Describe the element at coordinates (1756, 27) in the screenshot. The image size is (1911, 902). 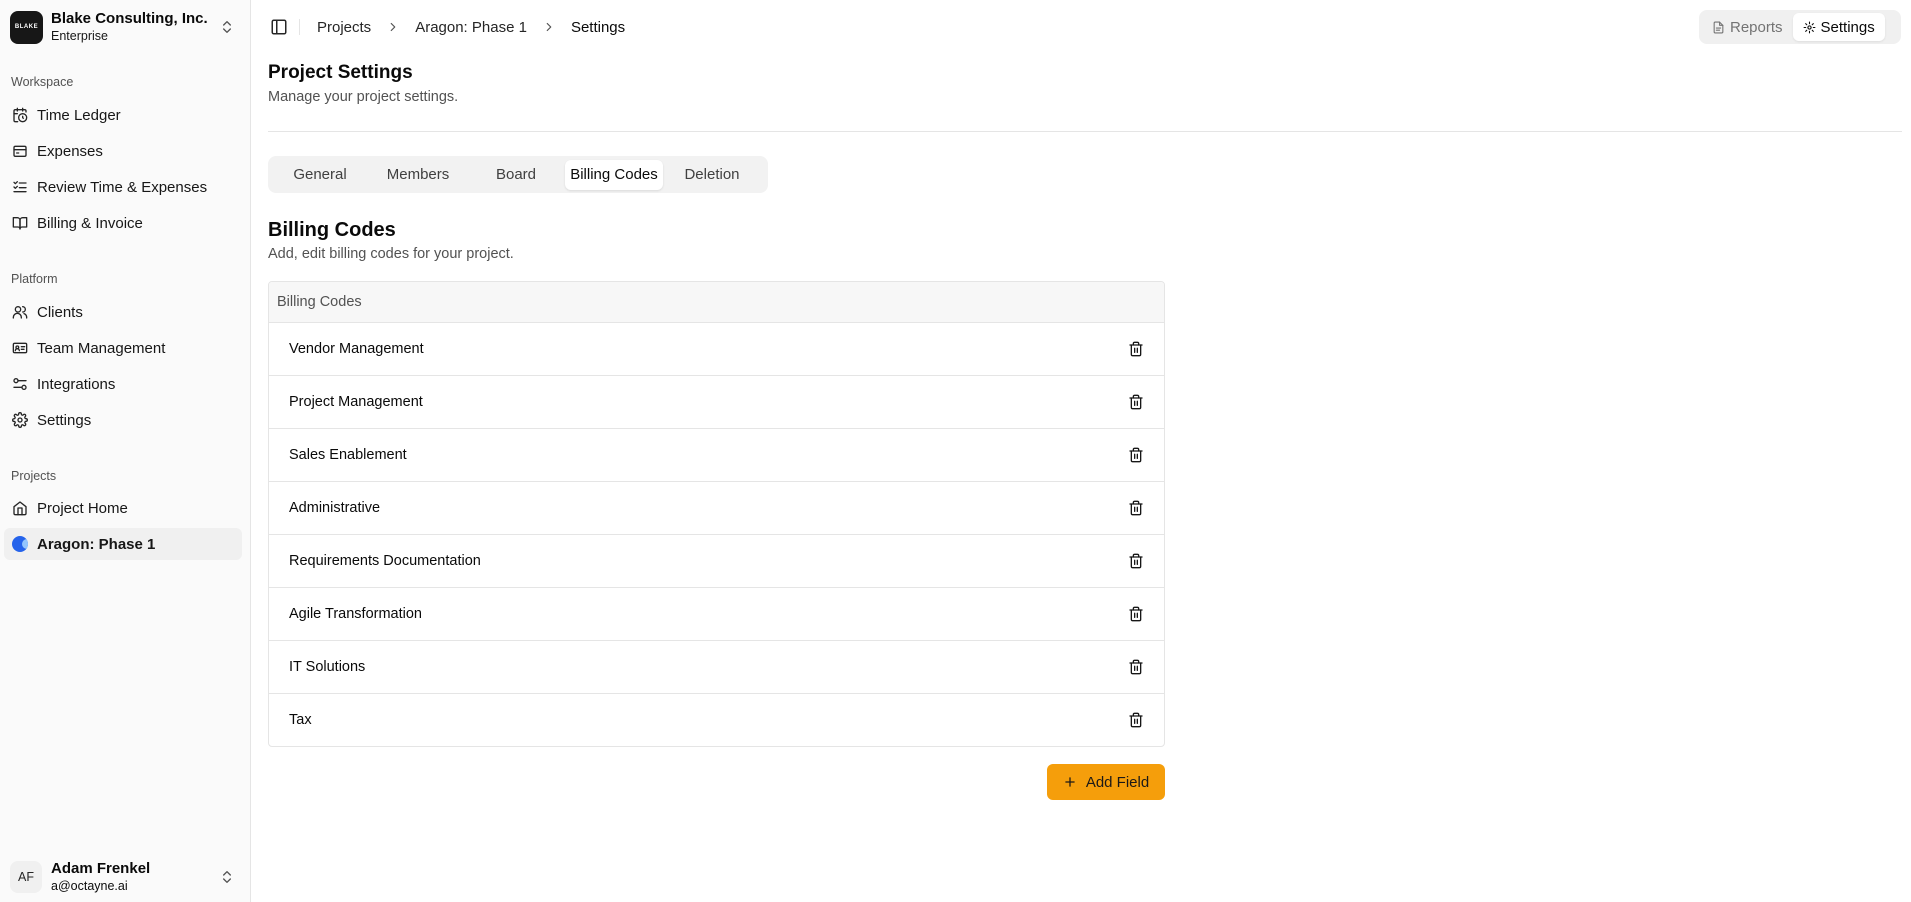
I see `reports-label: Reports` at that location.